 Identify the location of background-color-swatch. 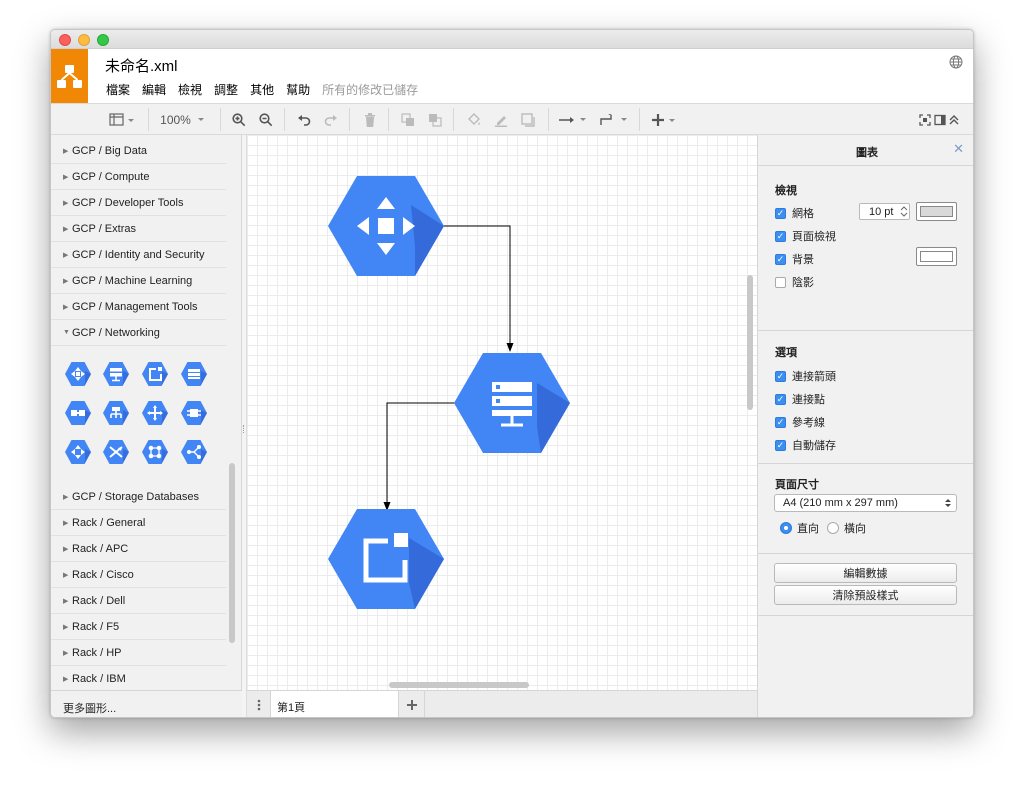
(936, 256).